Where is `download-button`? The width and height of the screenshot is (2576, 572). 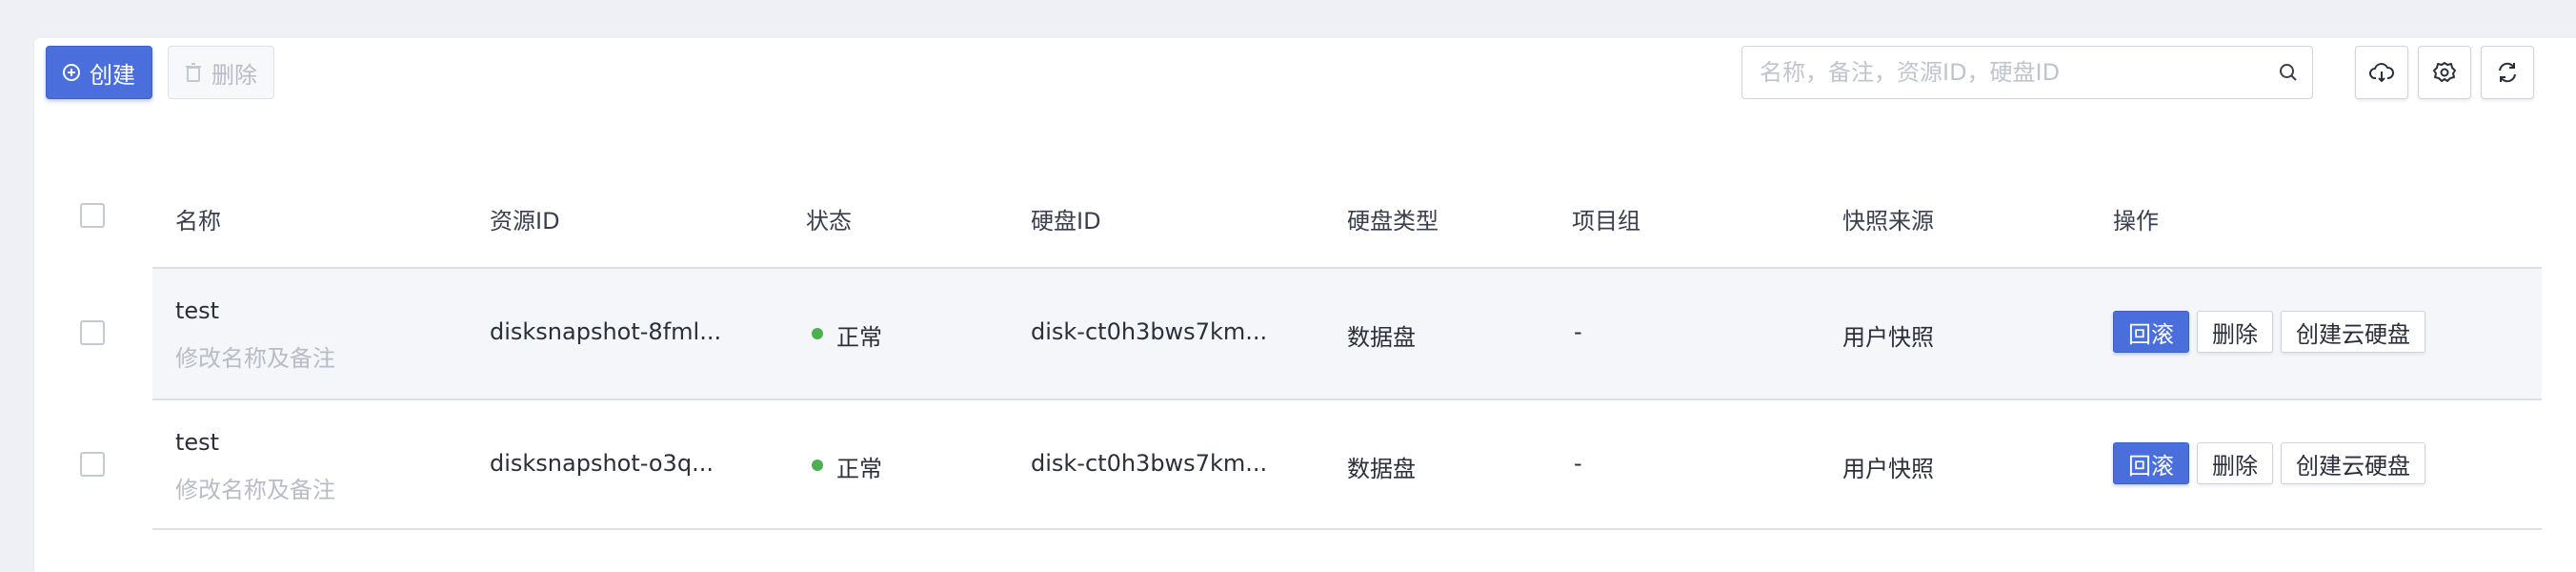 download-button is located at coordinates (2381, 72).